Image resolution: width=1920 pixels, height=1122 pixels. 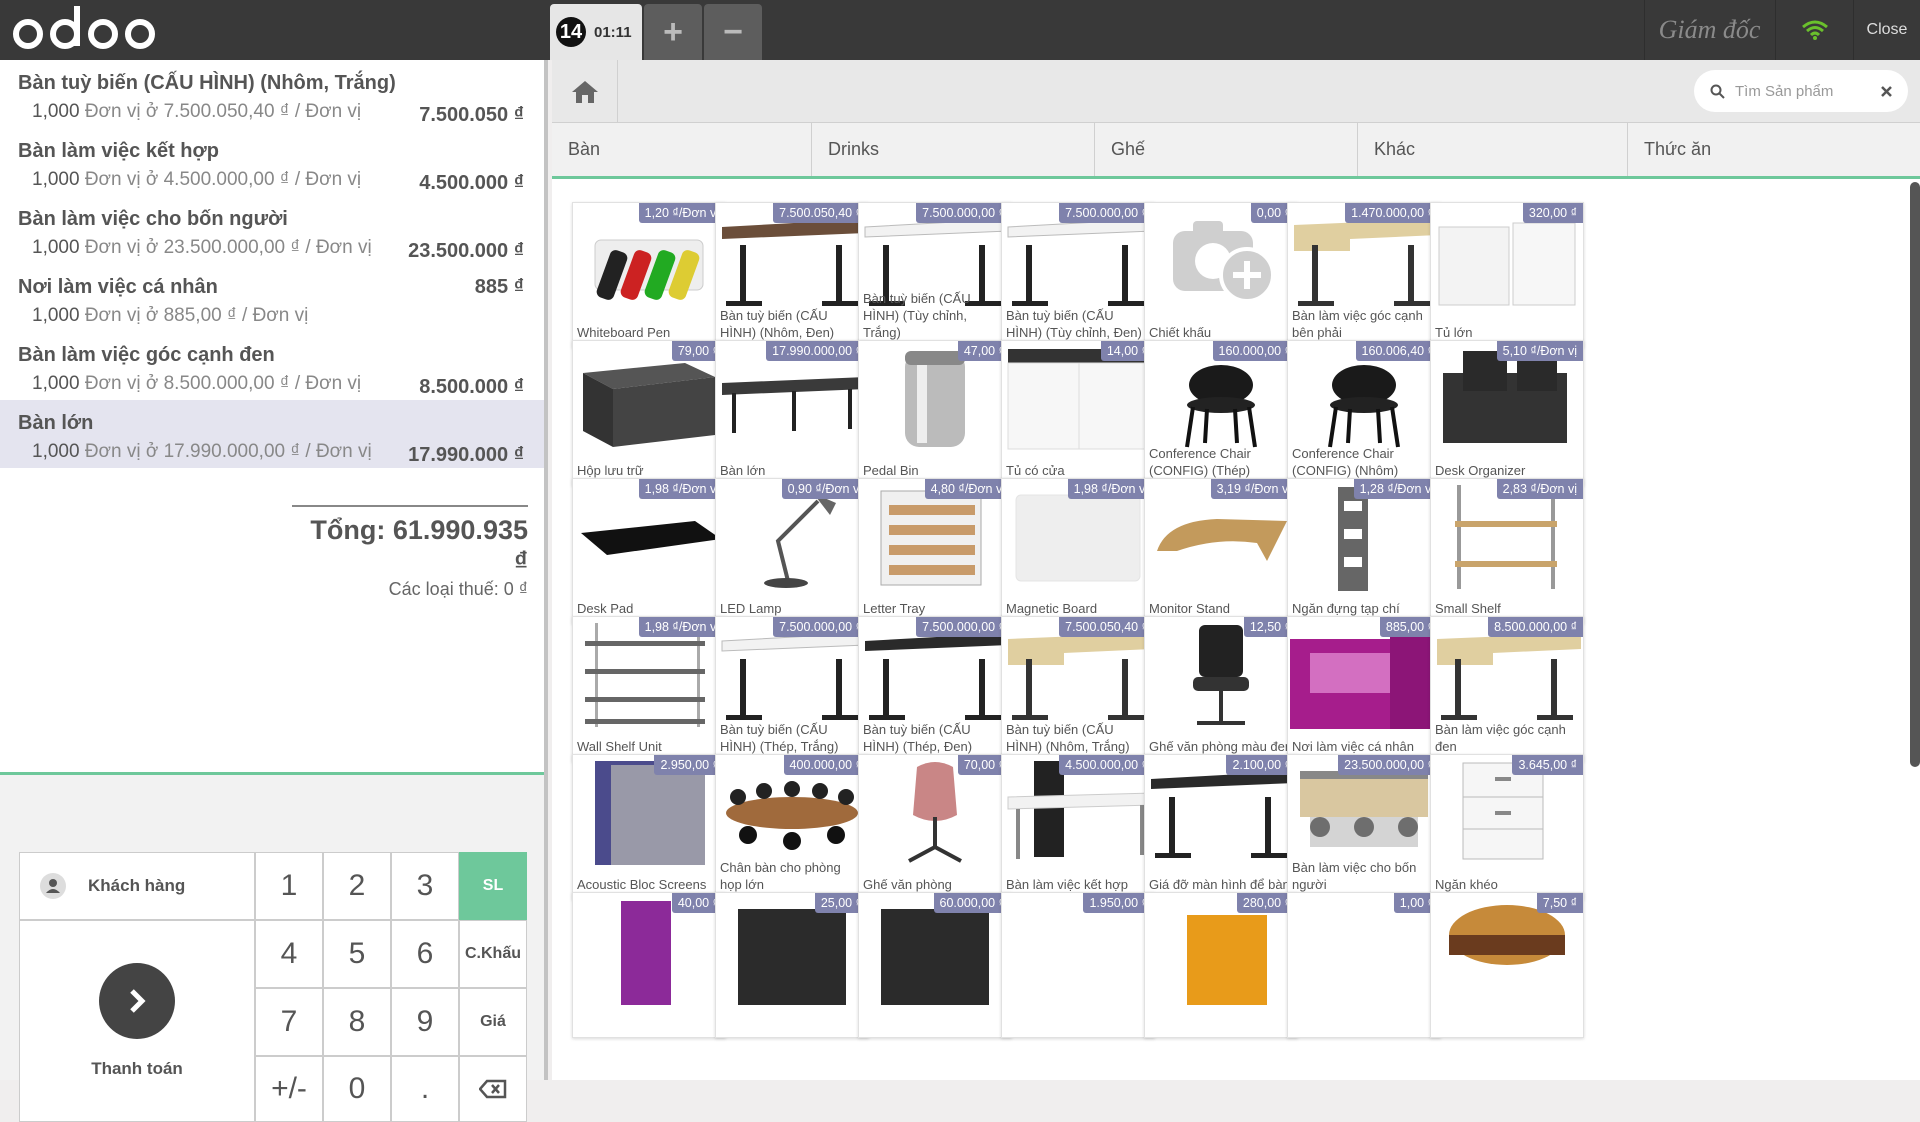 I want to click on product-list-scrollbar, so click(x=1915, y=474).